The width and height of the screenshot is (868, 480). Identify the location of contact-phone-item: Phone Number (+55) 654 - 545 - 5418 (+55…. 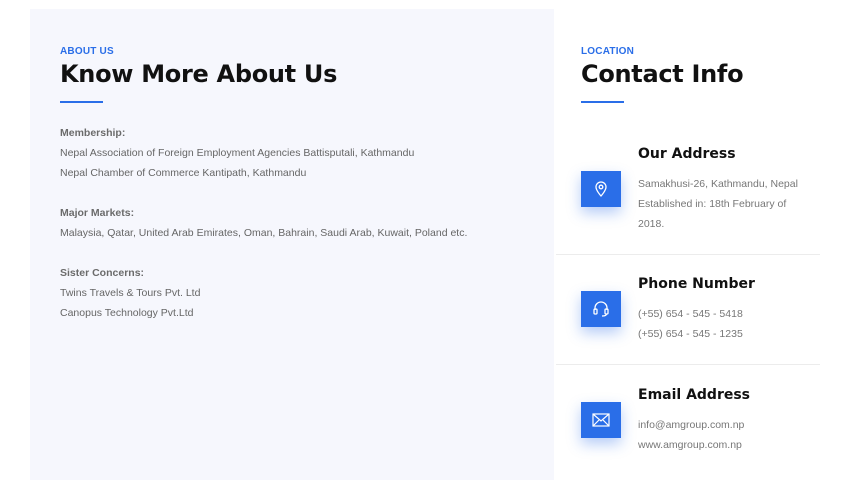
(688, 315).